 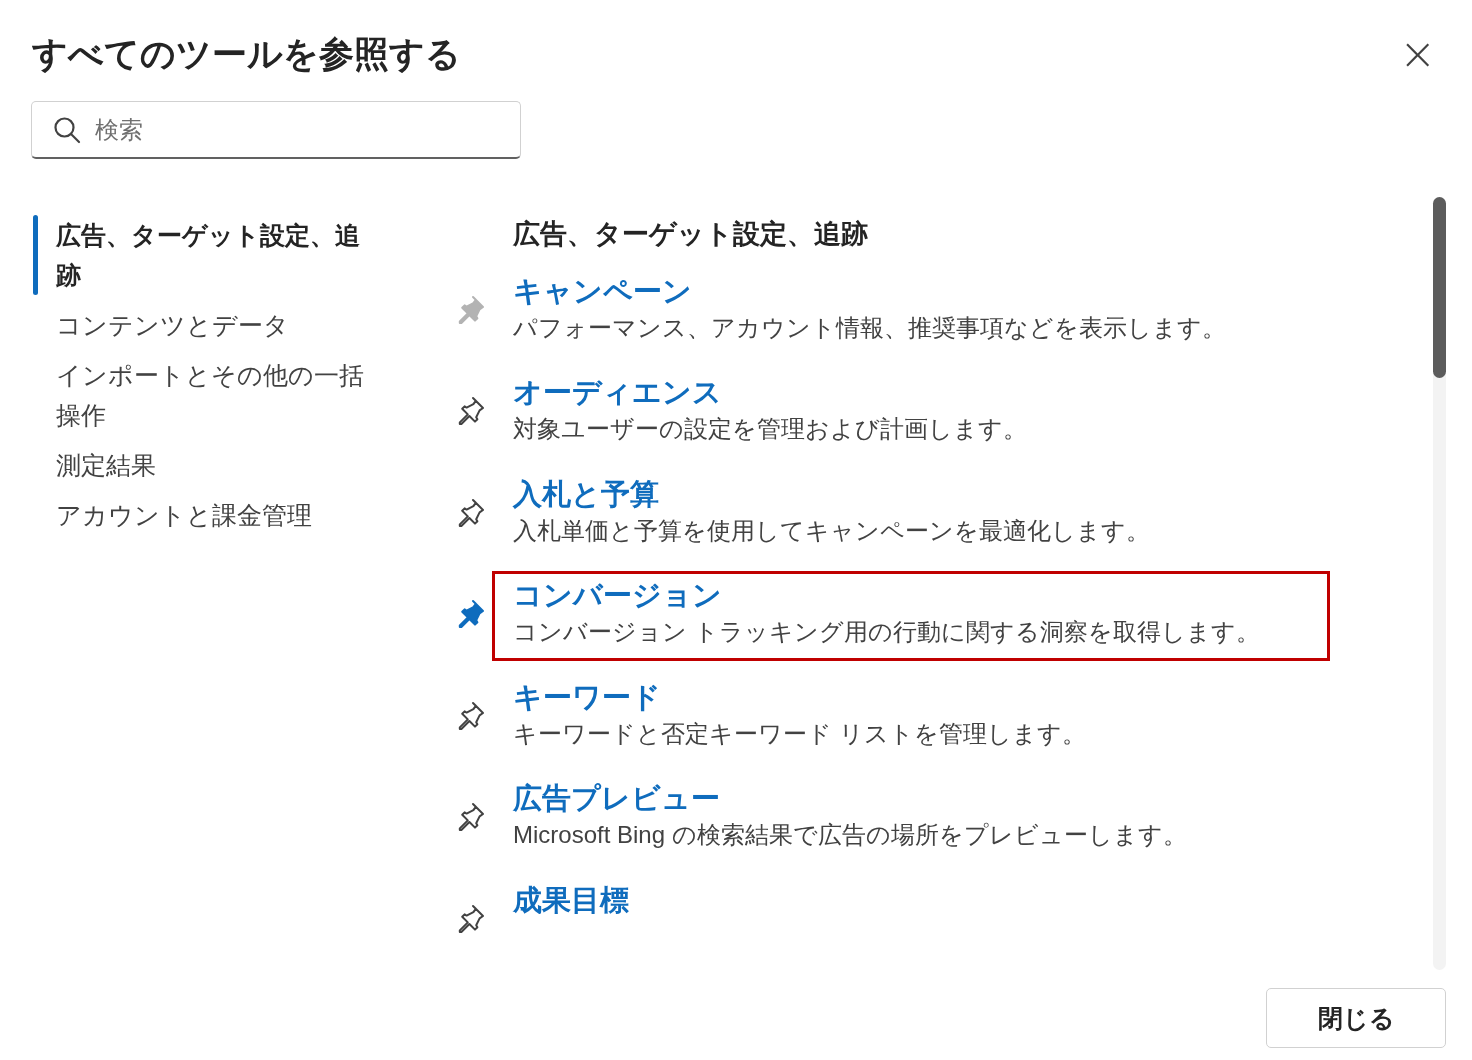 What do you see at coordinates (870, 328) in the screenshot?
I see `tool-description: パフォーマンス、アカウント情報、推奨事項などを表示します。` at bounding box center [870, 328].